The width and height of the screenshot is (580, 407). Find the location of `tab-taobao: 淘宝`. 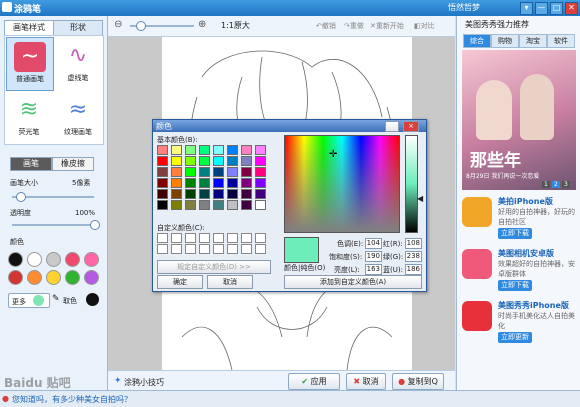

tab-taobao: 淘宝 is located at coordinates (533, 41).